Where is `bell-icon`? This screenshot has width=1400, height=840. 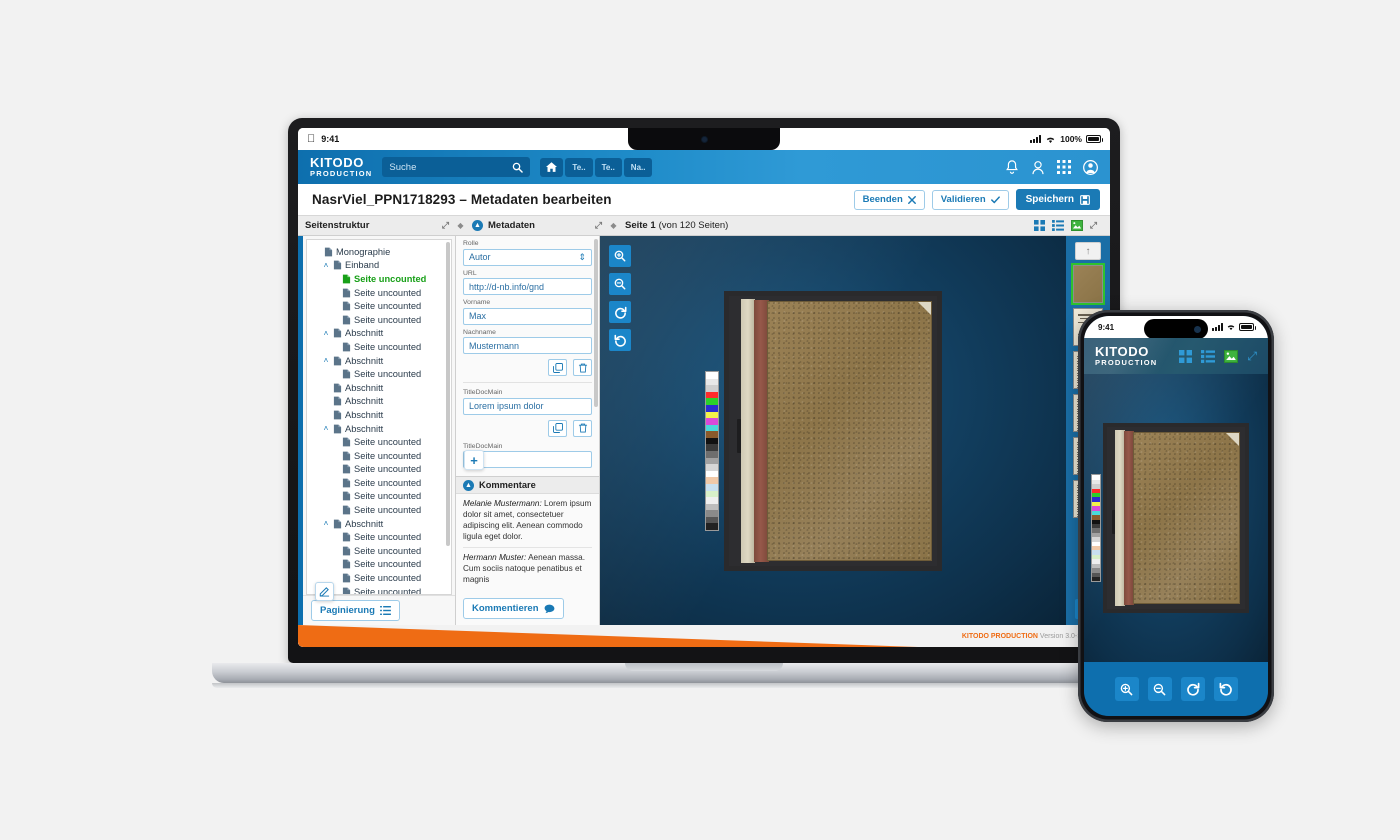
bell-icon is located at coordinates (1012, 167).